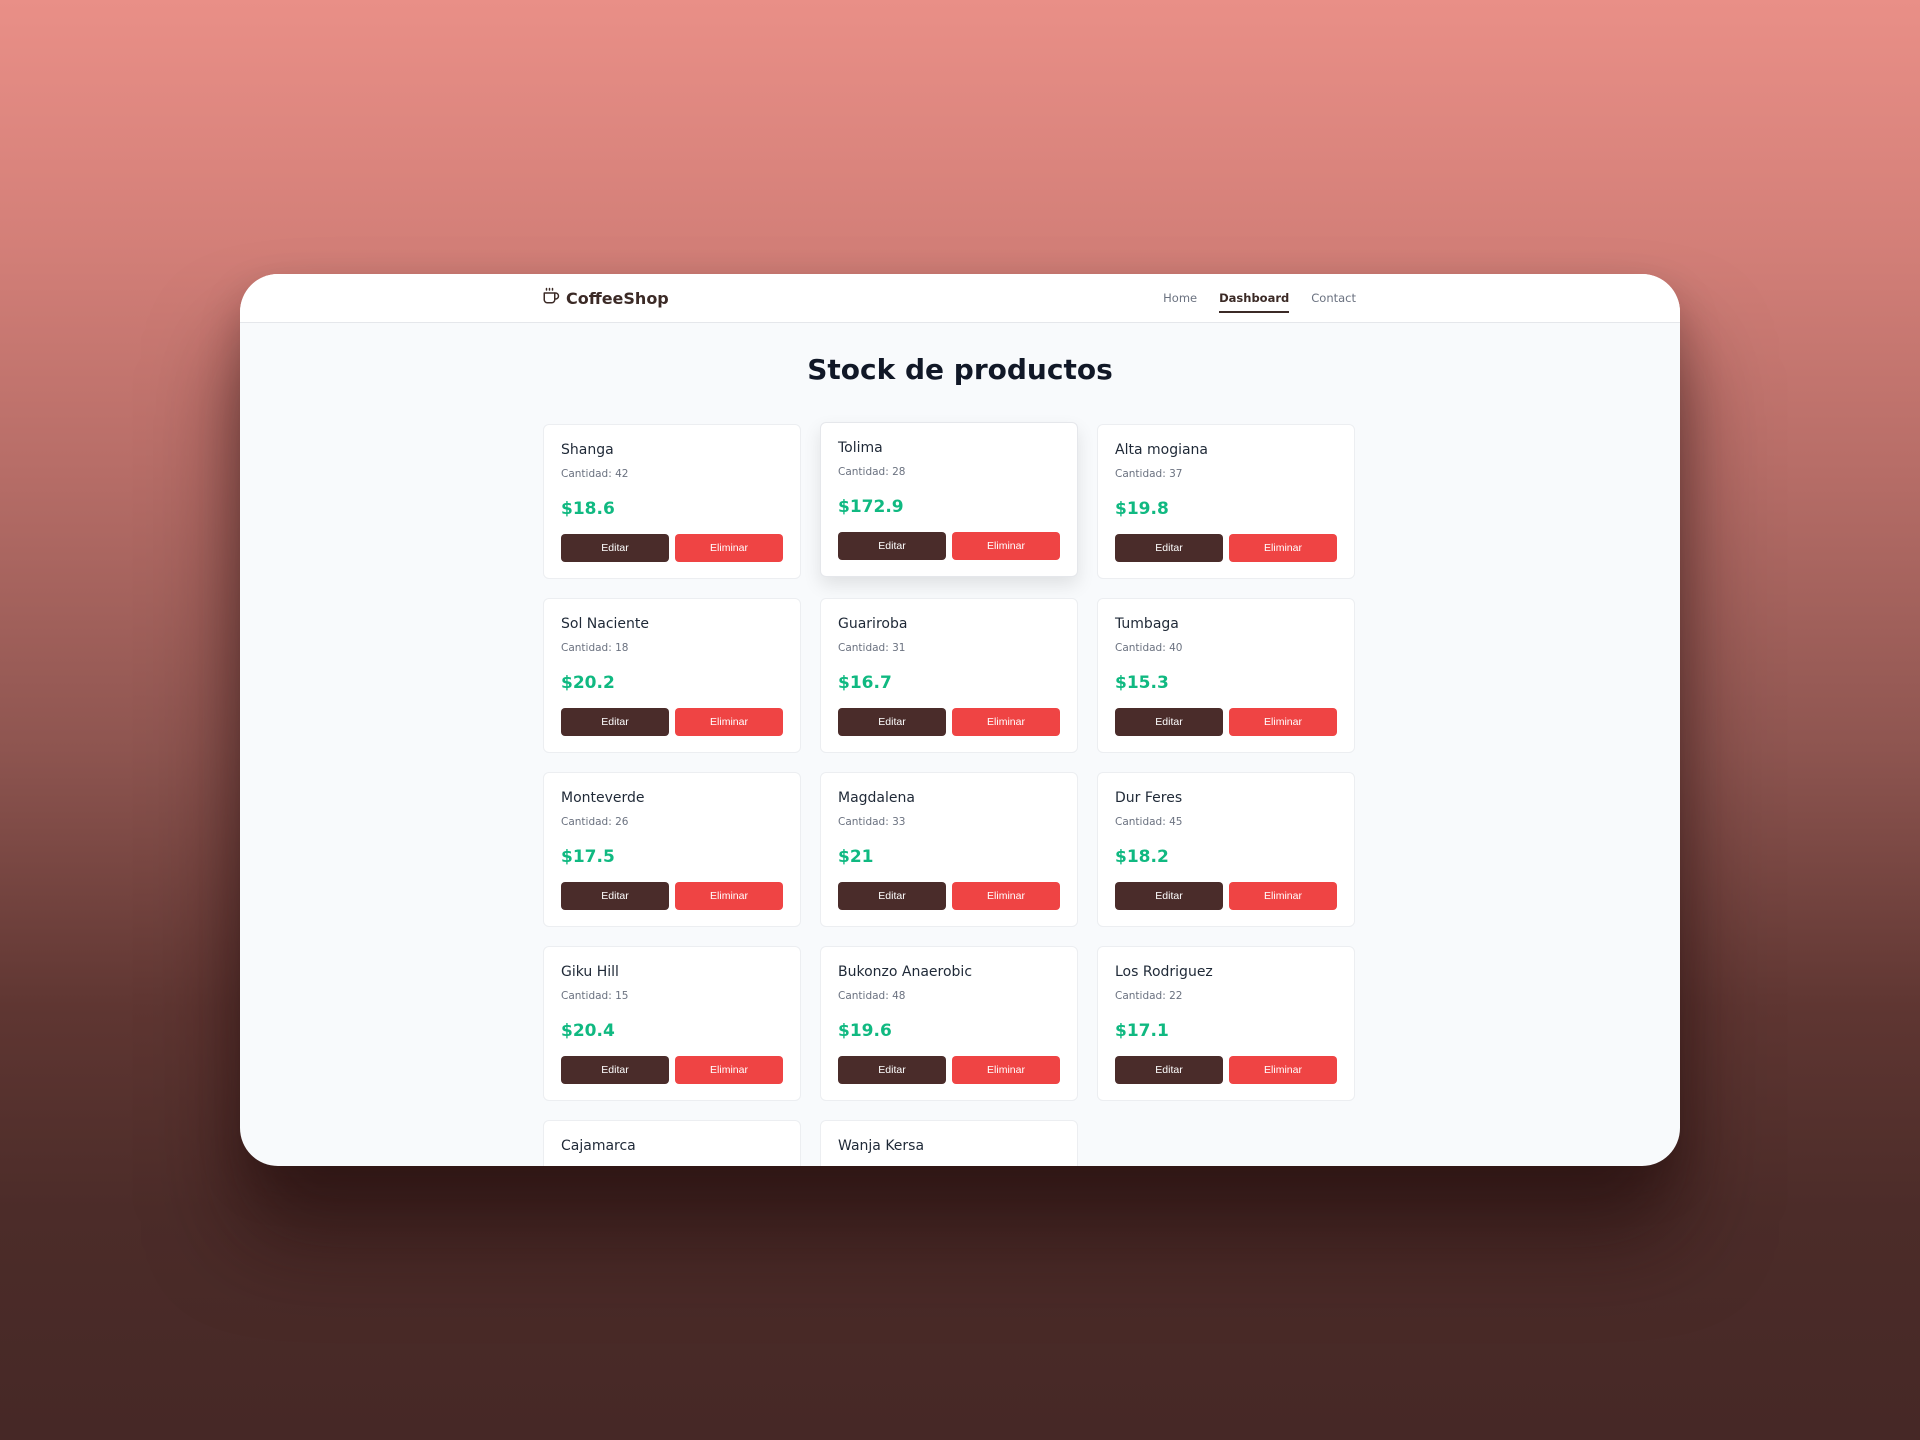  Describe the element at coordinates (1149, 648) in the screenshot. I see `product-quantity: Cantidad: 40` at that location.